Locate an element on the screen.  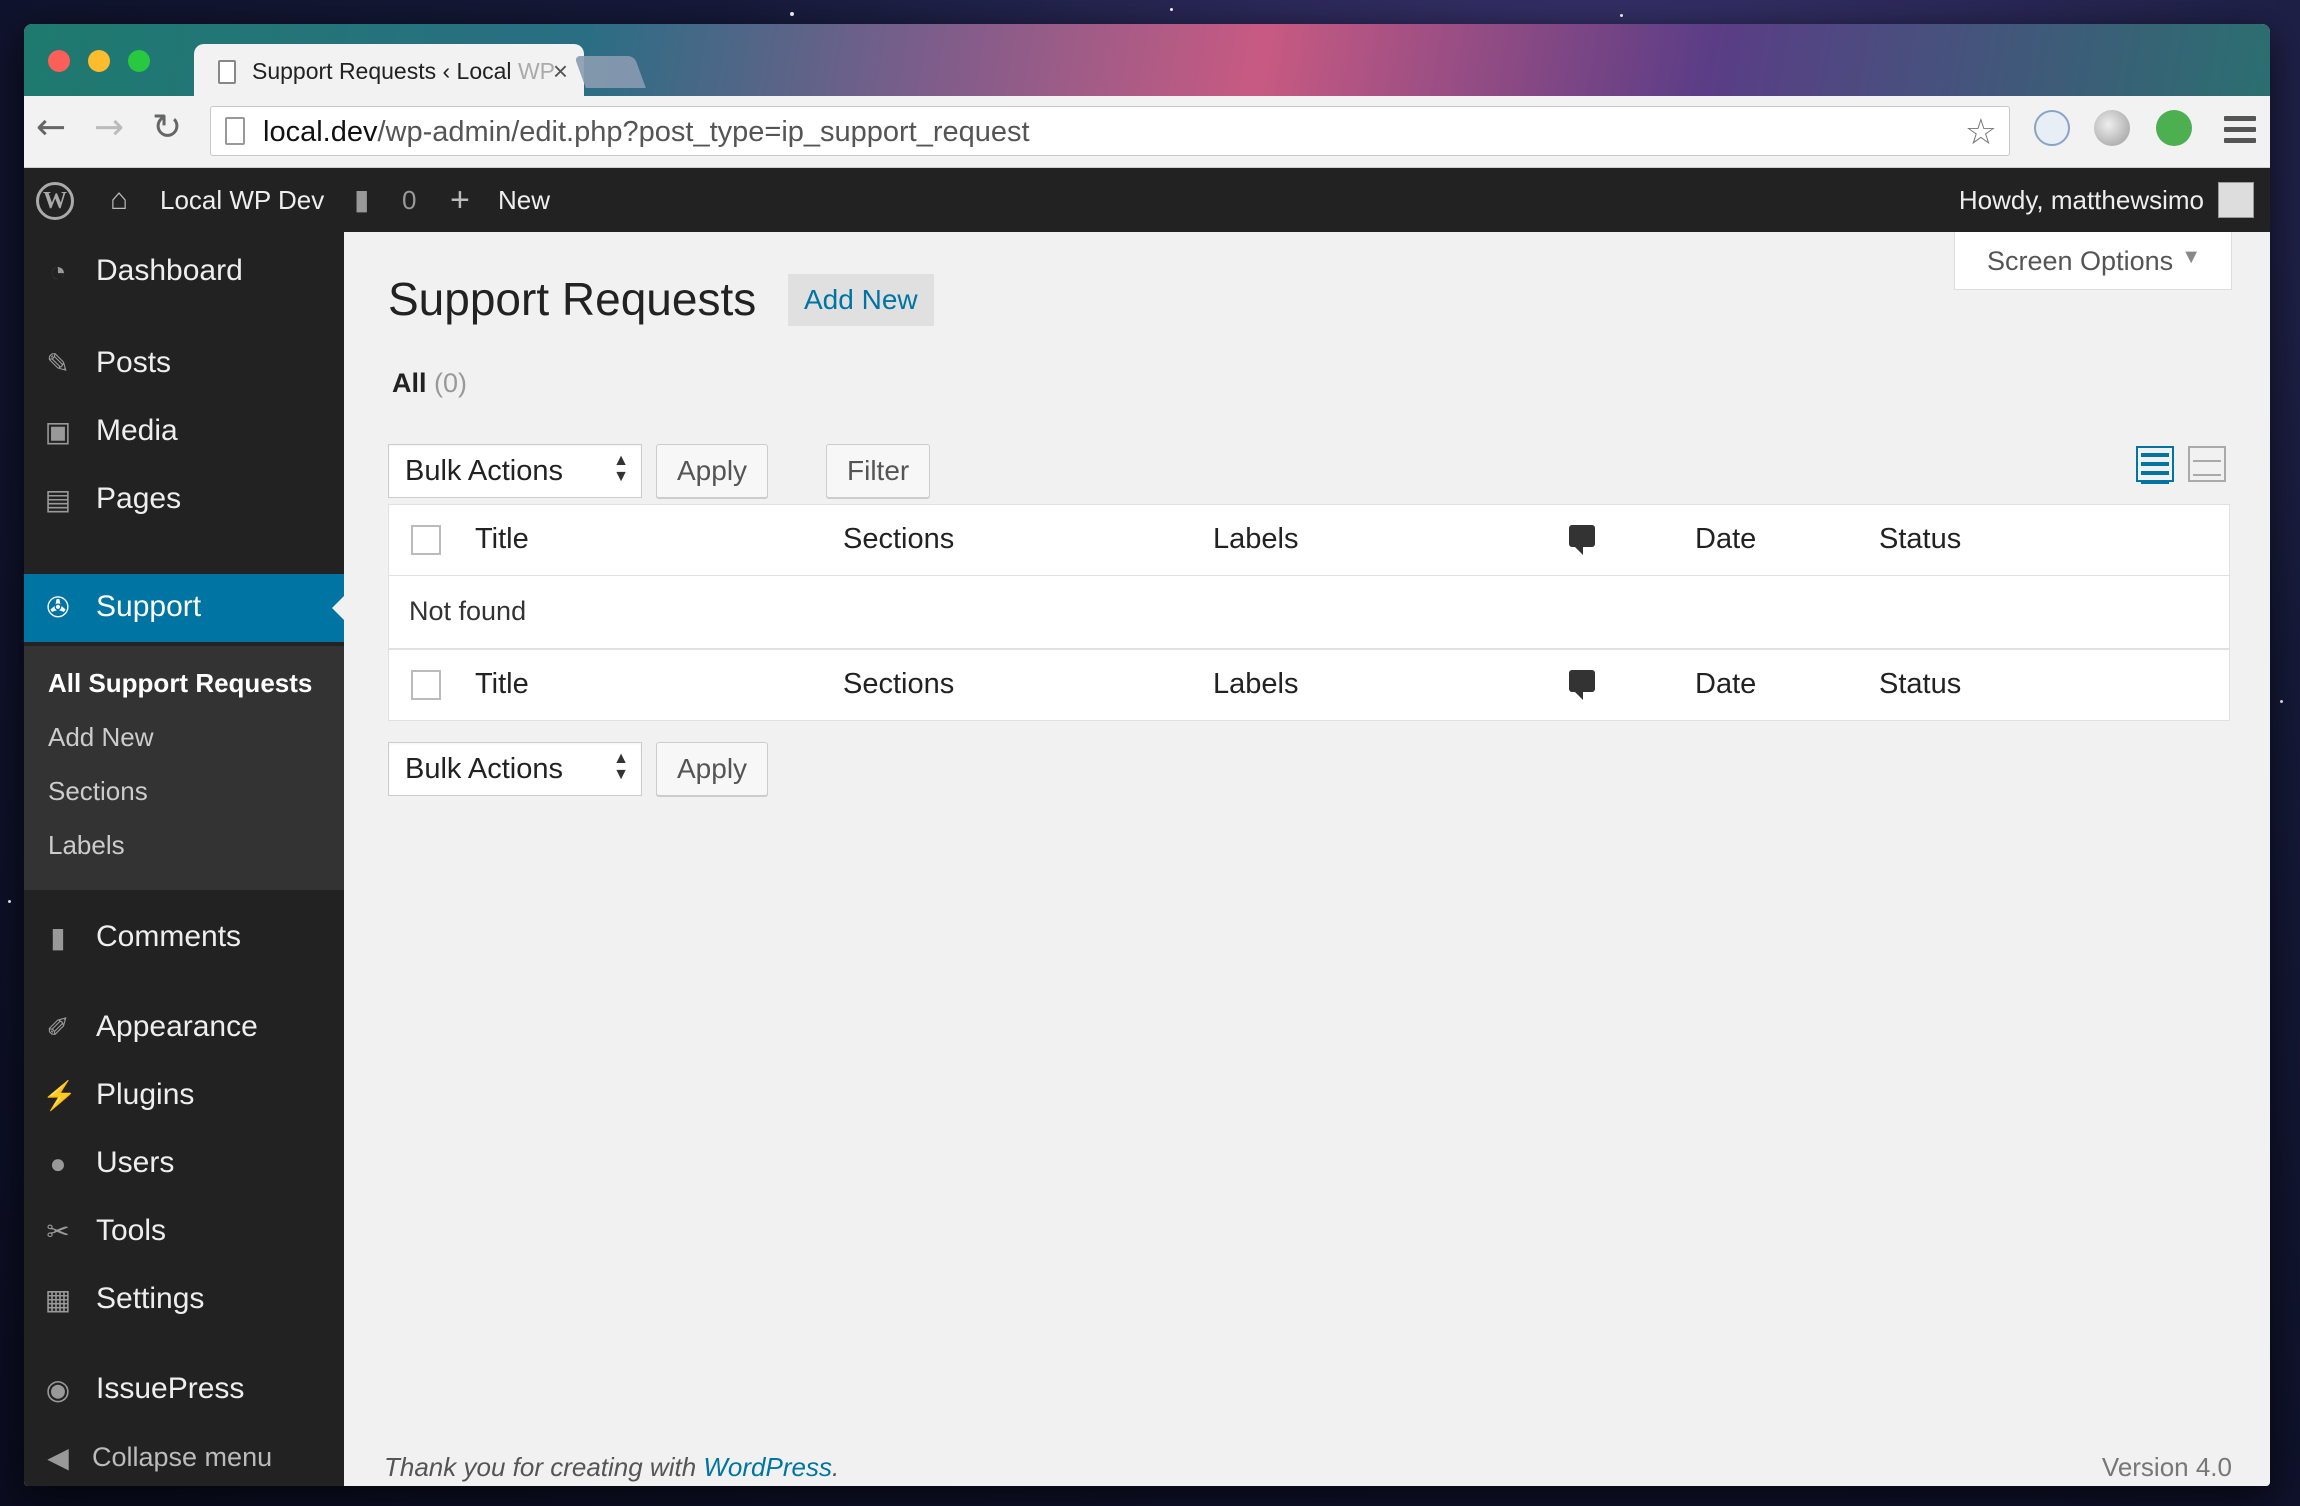
menu-plugins: ⚡ Plugins is located at coordinates (184, 1096).